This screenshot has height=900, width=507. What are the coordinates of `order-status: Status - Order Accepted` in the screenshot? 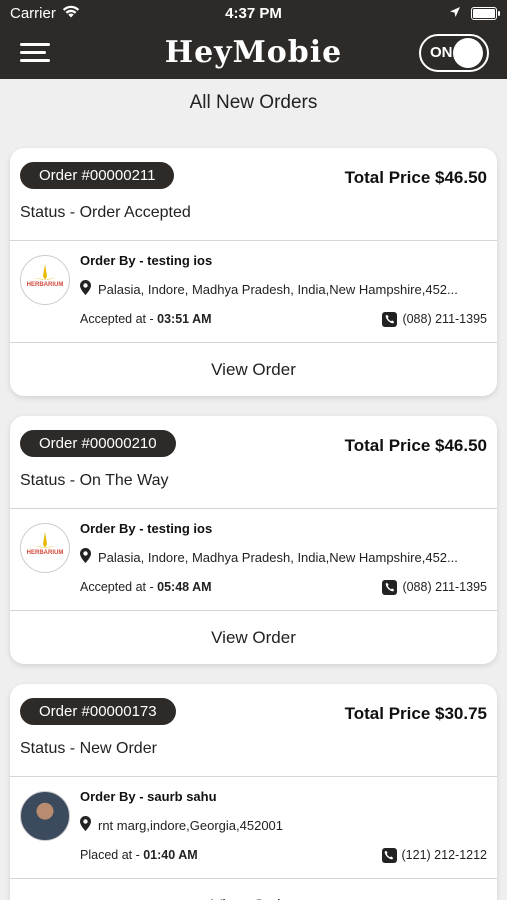 It's located at (105, 212).